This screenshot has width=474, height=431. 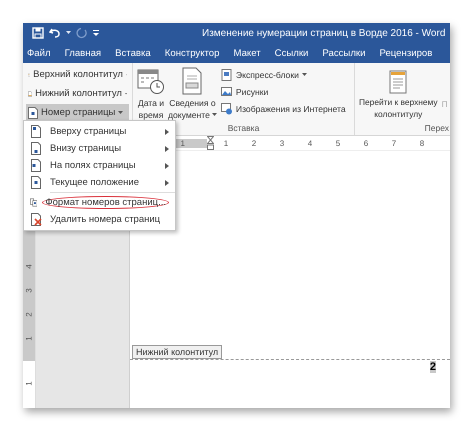 What do you see at coordinates (283, 108) in the screenshot?
I see `ribbon-button: Изображения из Интернета` at bounding box center [283, 108].